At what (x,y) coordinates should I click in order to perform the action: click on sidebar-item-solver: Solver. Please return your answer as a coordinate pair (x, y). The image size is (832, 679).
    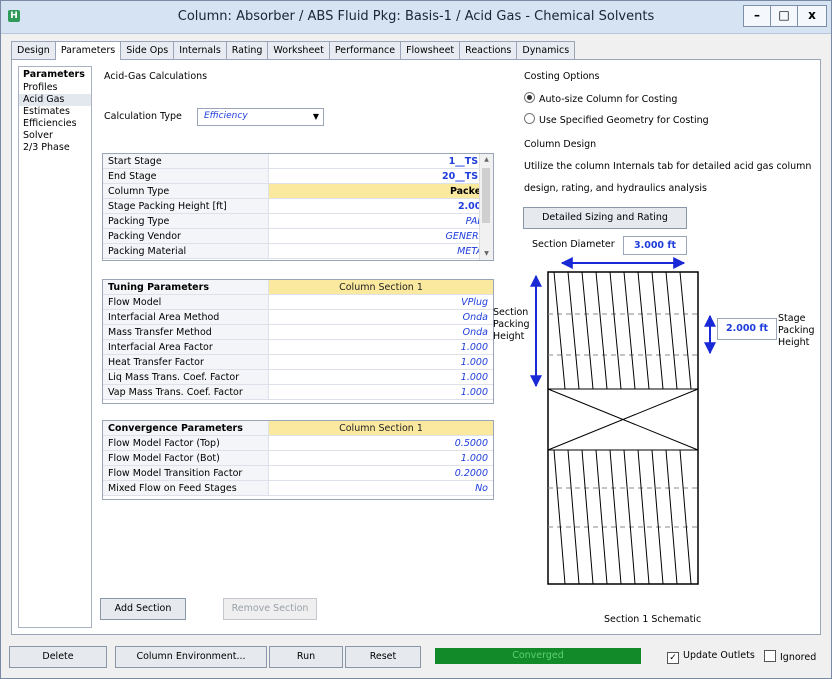
    Looking at the image, I should click on (55, 136).